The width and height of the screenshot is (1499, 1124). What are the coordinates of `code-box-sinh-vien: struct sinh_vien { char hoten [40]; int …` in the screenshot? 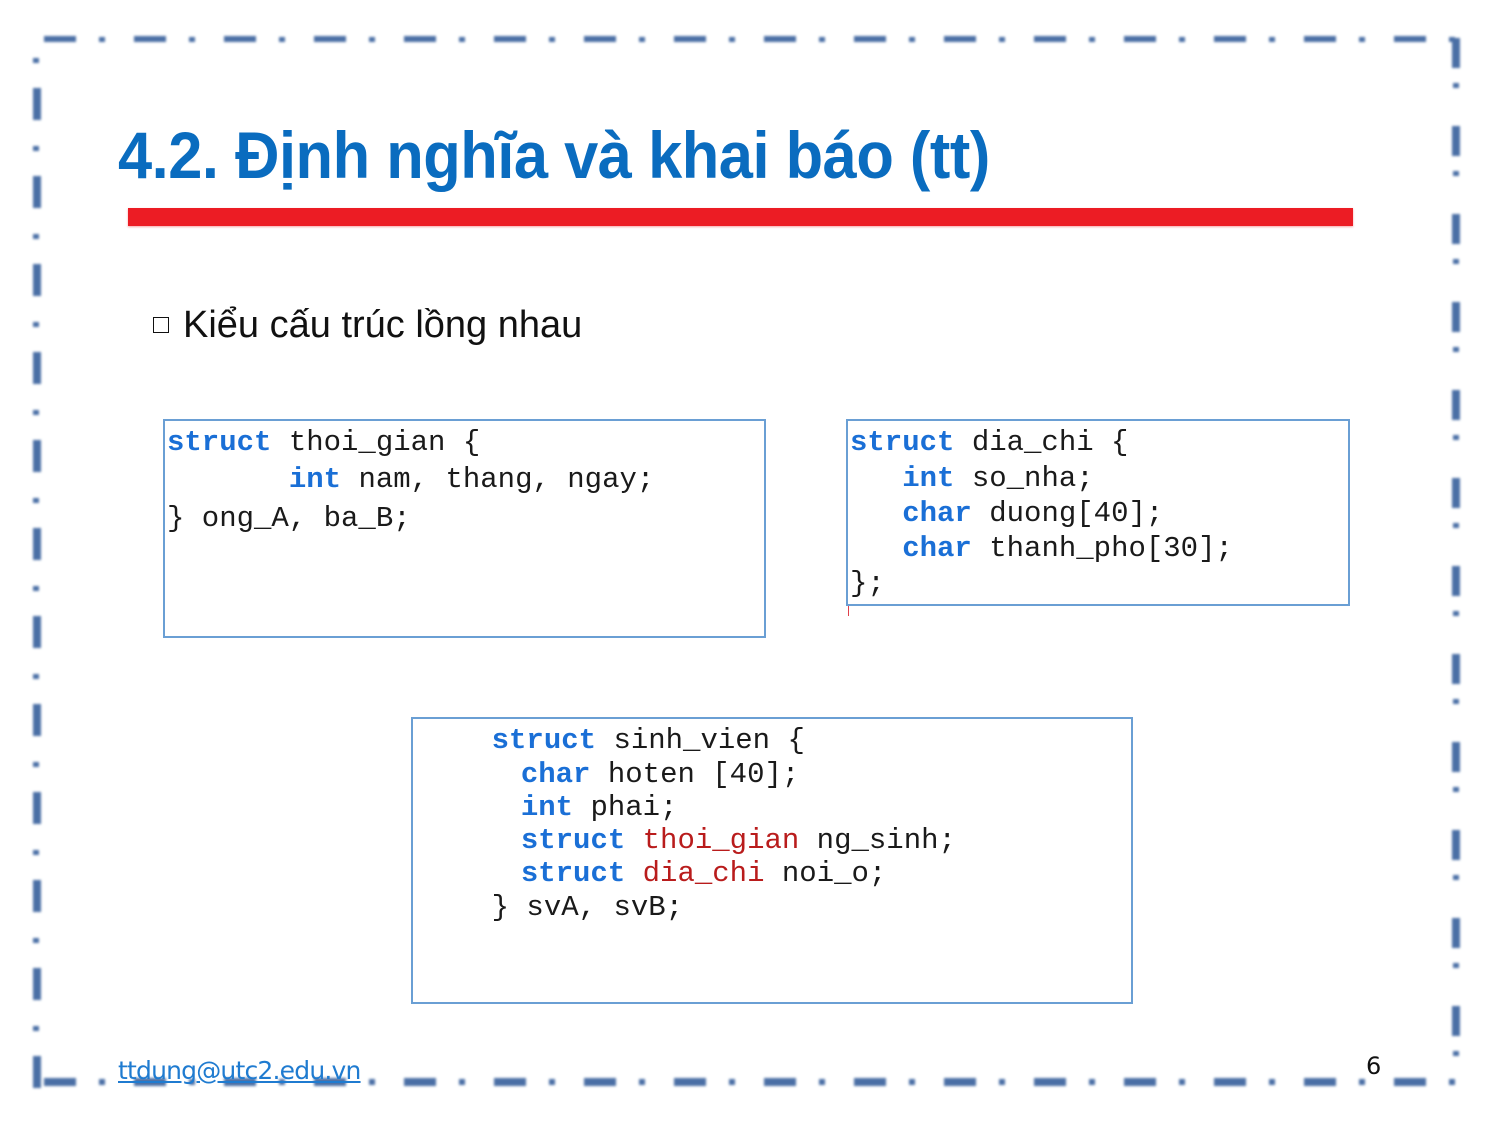 It's located at (772, 860).